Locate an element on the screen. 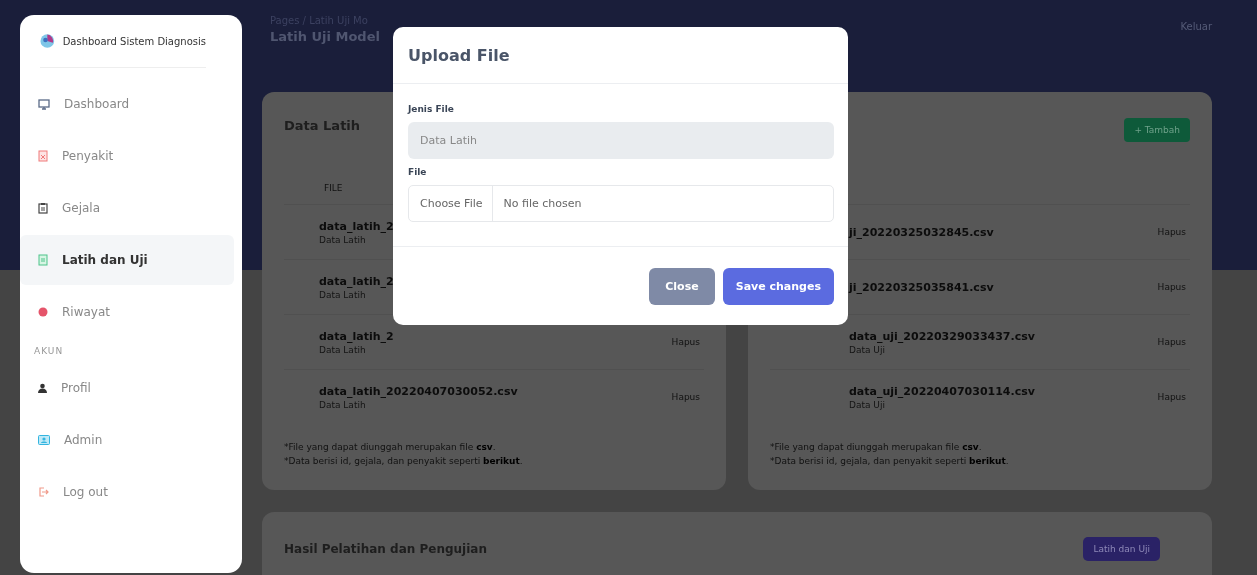  column-header: FILE is located at coordinates (333, 188).